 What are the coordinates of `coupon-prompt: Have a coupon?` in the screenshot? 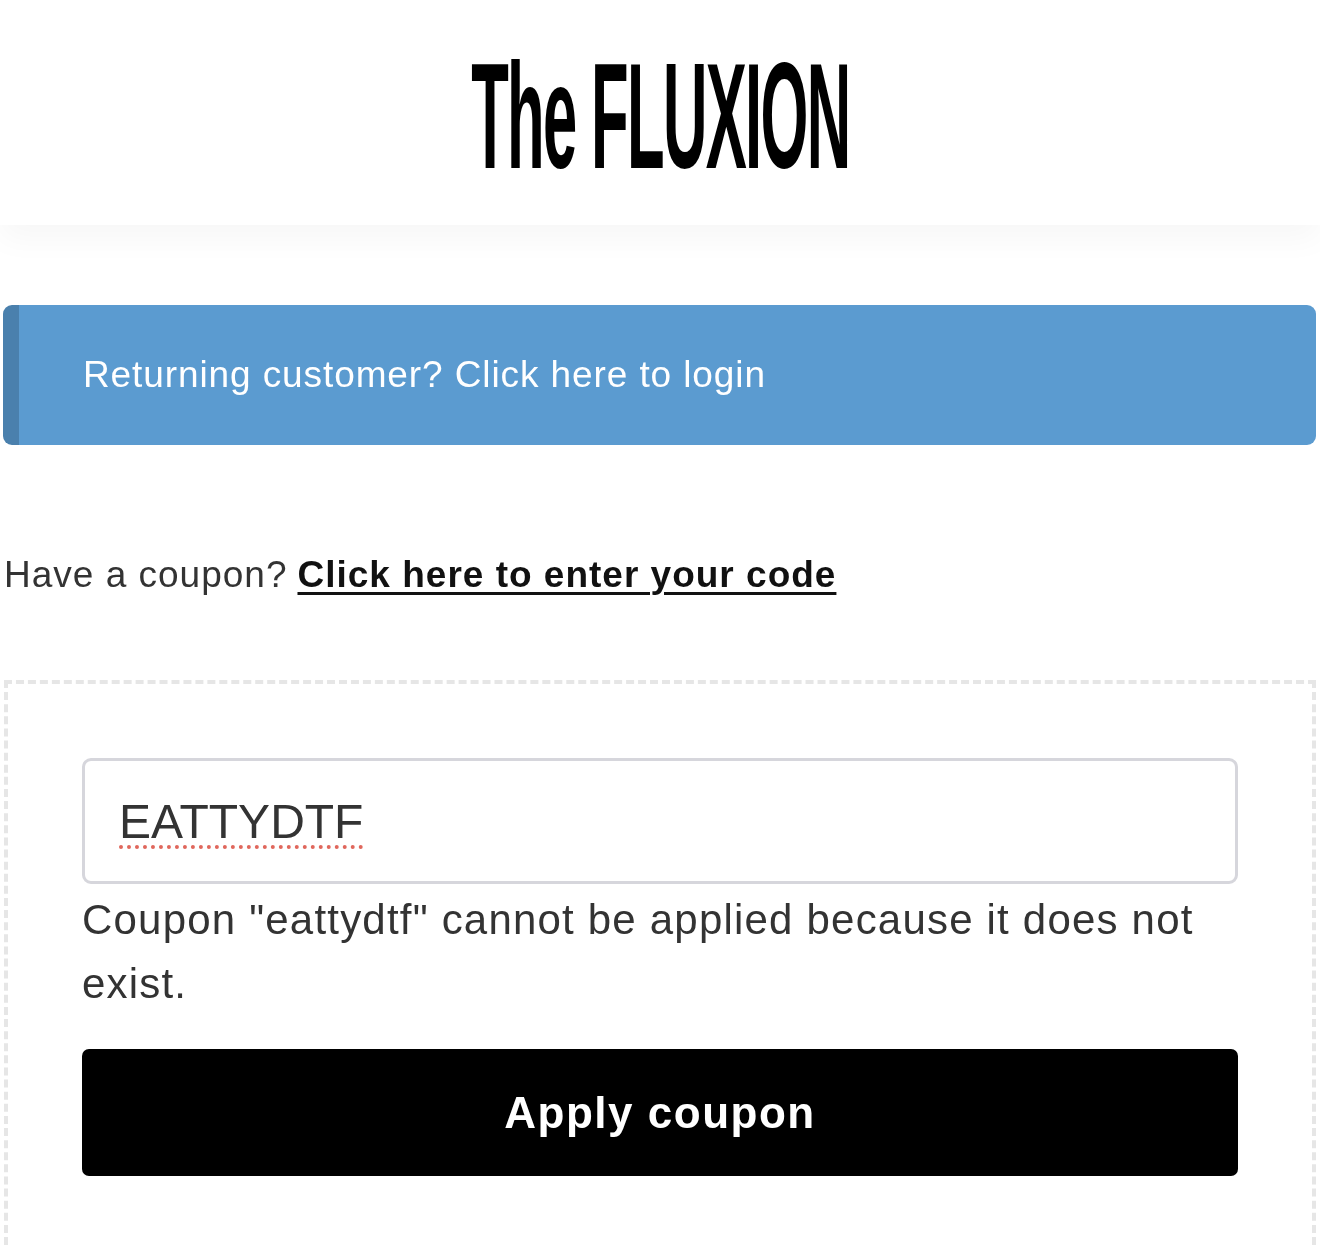 It's located at (146, 575).